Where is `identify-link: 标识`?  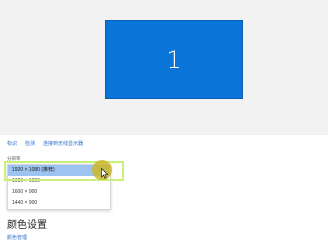
identify-link: 标识 is located at coordinates (12, 143).